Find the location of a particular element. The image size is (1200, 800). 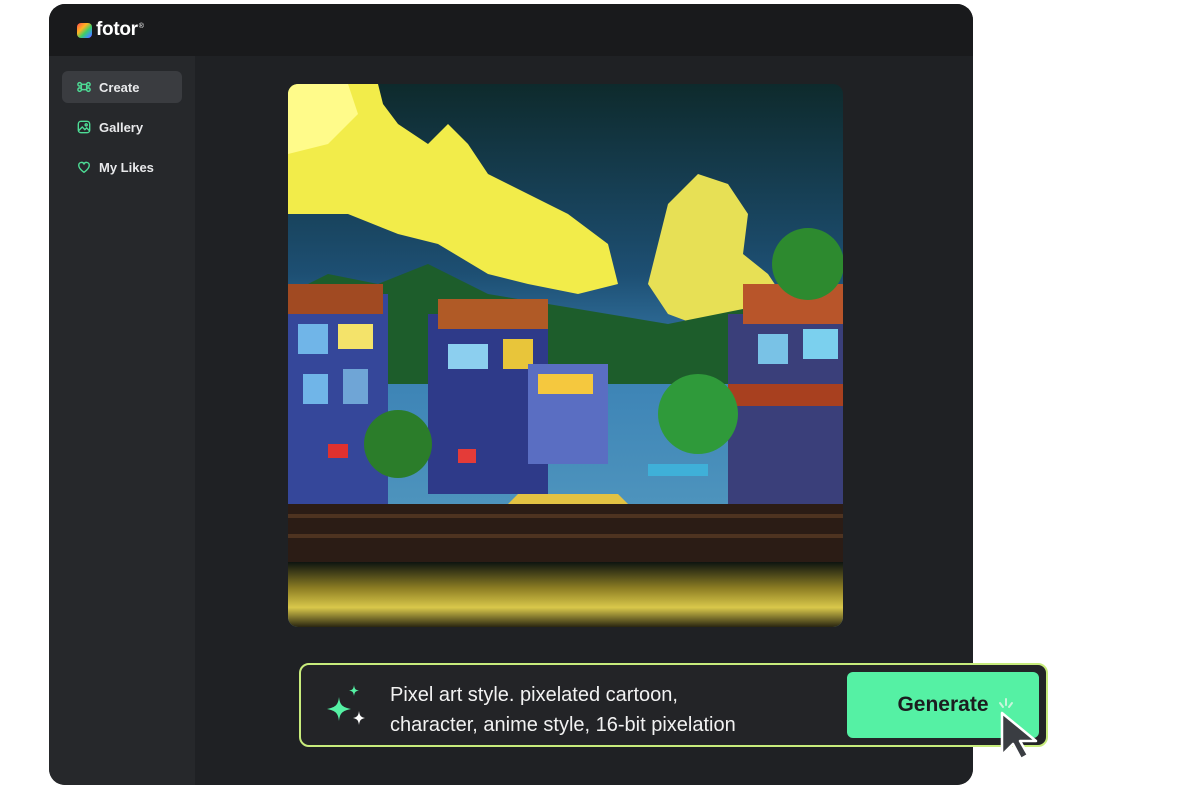

sparkle-icon is located at coordinates (346, 705).